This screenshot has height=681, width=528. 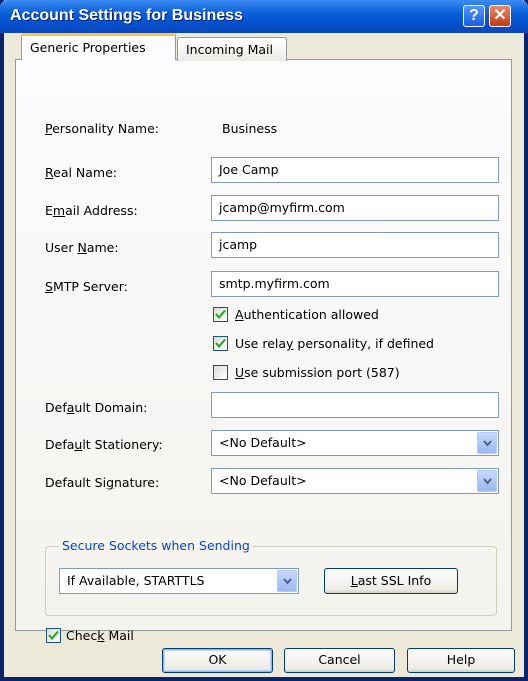 I want to click on default-stationery-value: <No Default>, so click(x=263, y=442).